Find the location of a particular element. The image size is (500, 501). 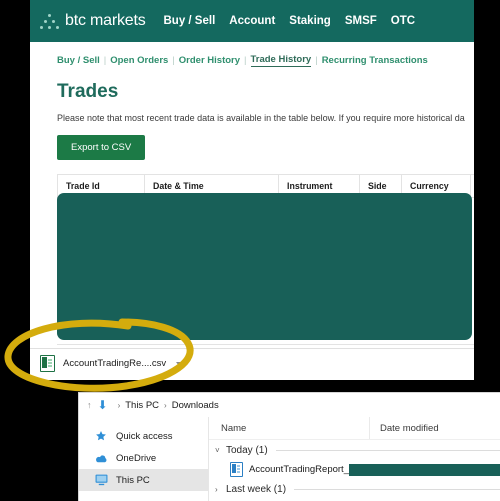

navigation-pane: Quick access OneDrive This PC is located at coordinates (144, 459).